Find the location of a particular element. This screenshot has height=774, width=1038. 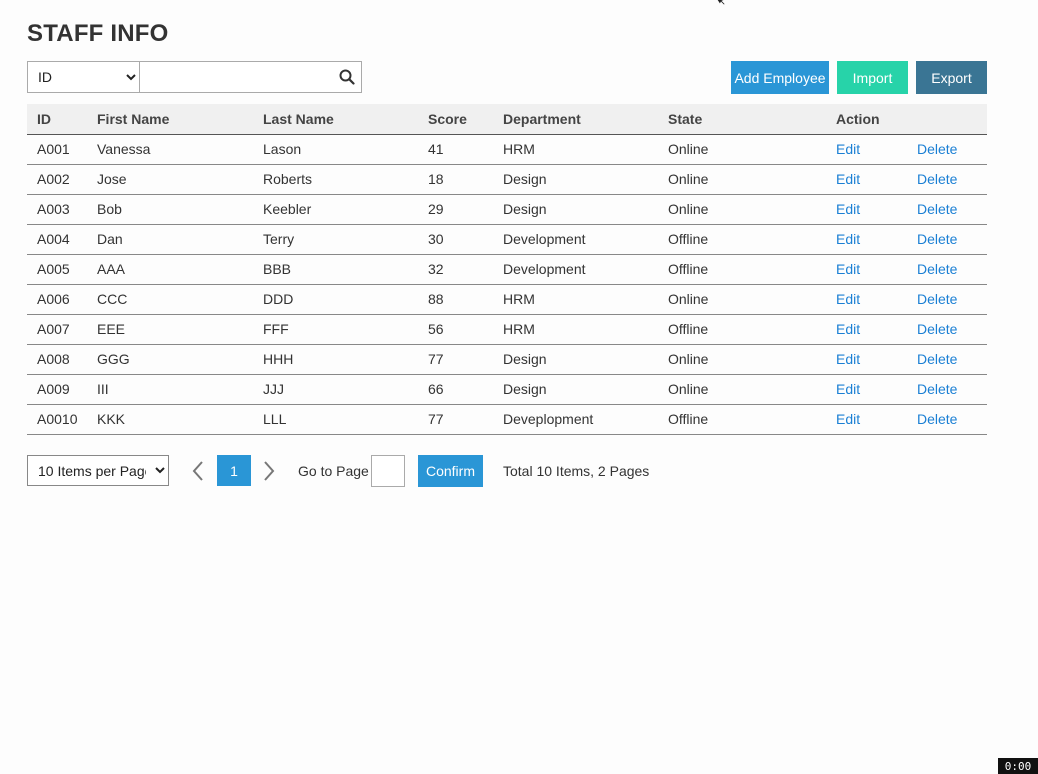

cell-first-name: III is located at coordinates (180, 389).